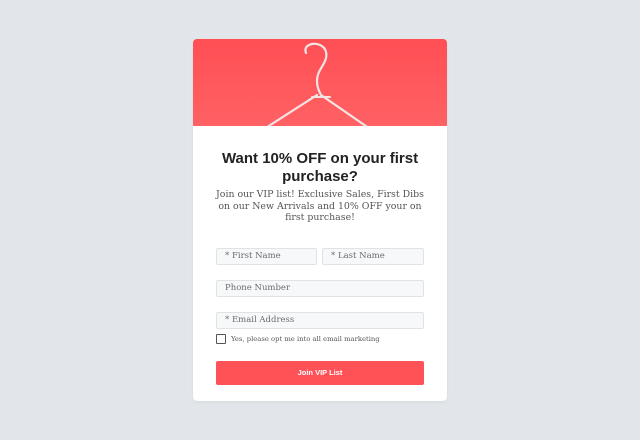 This screenshot has height=440, width=640. Describe the element at coordinates (320, 373) in the screenshot. I see `join-vip-button: Join VIP List` at that location.